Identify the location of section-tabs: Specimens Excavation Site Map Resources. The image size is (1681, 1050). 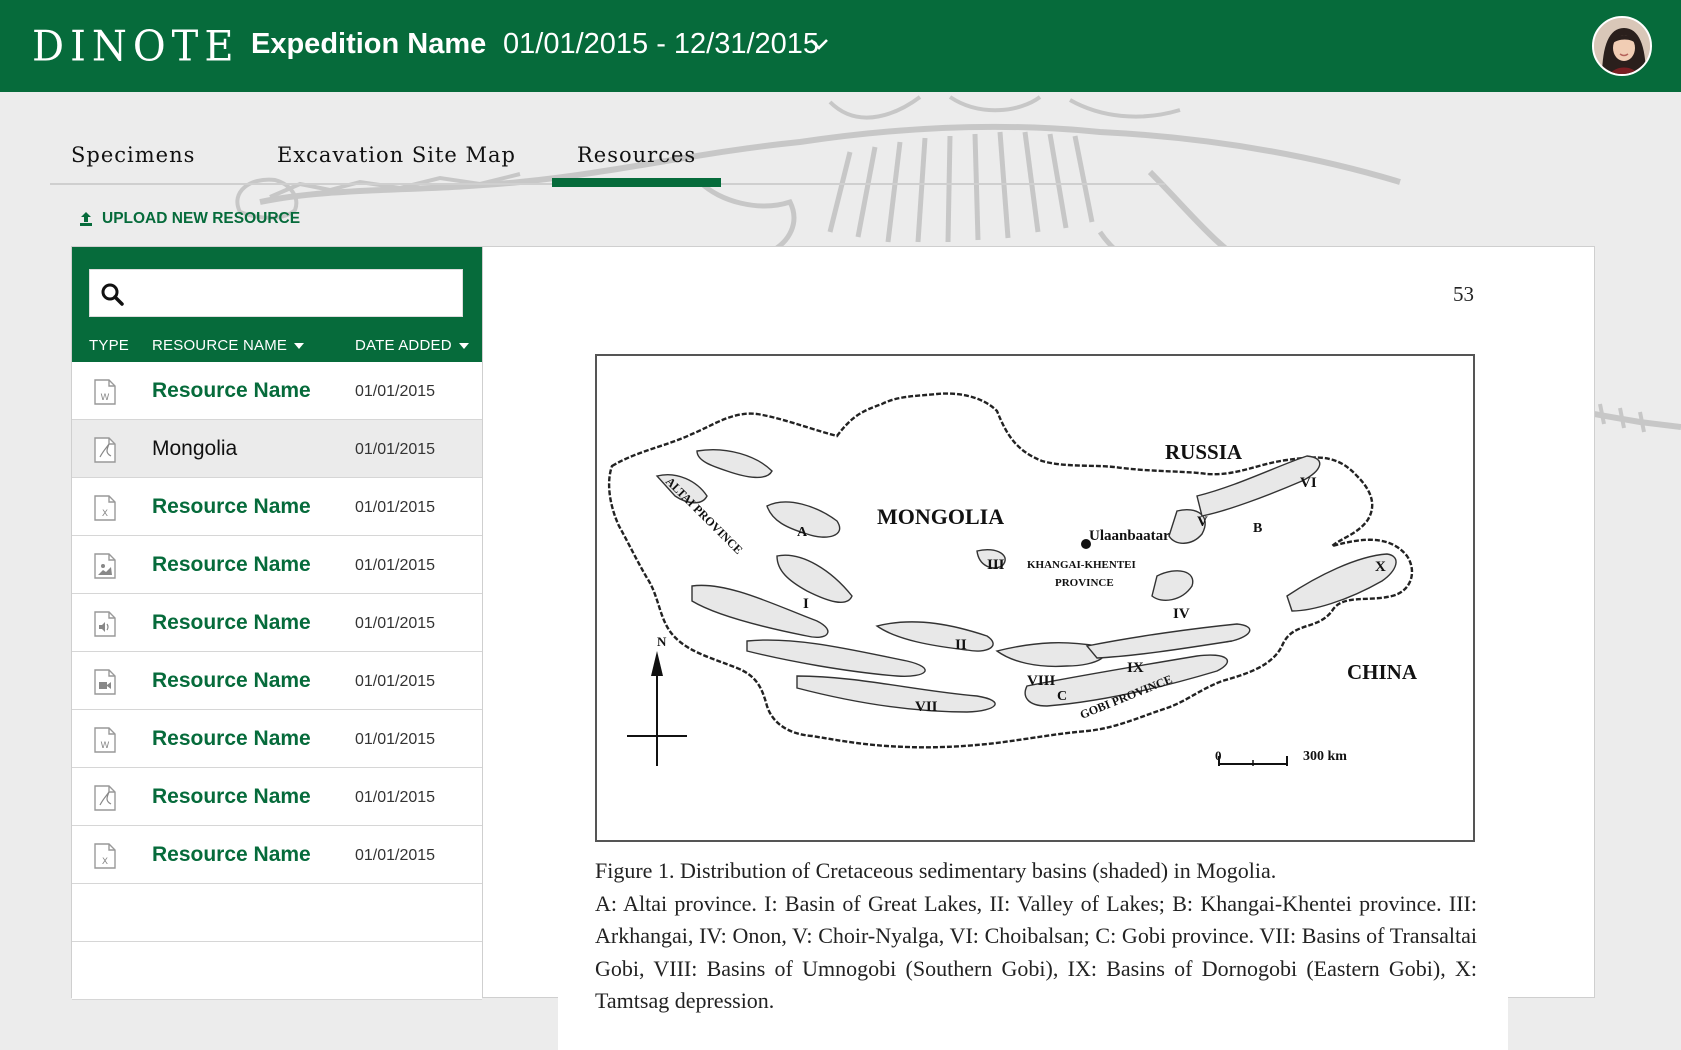
(607, 161).